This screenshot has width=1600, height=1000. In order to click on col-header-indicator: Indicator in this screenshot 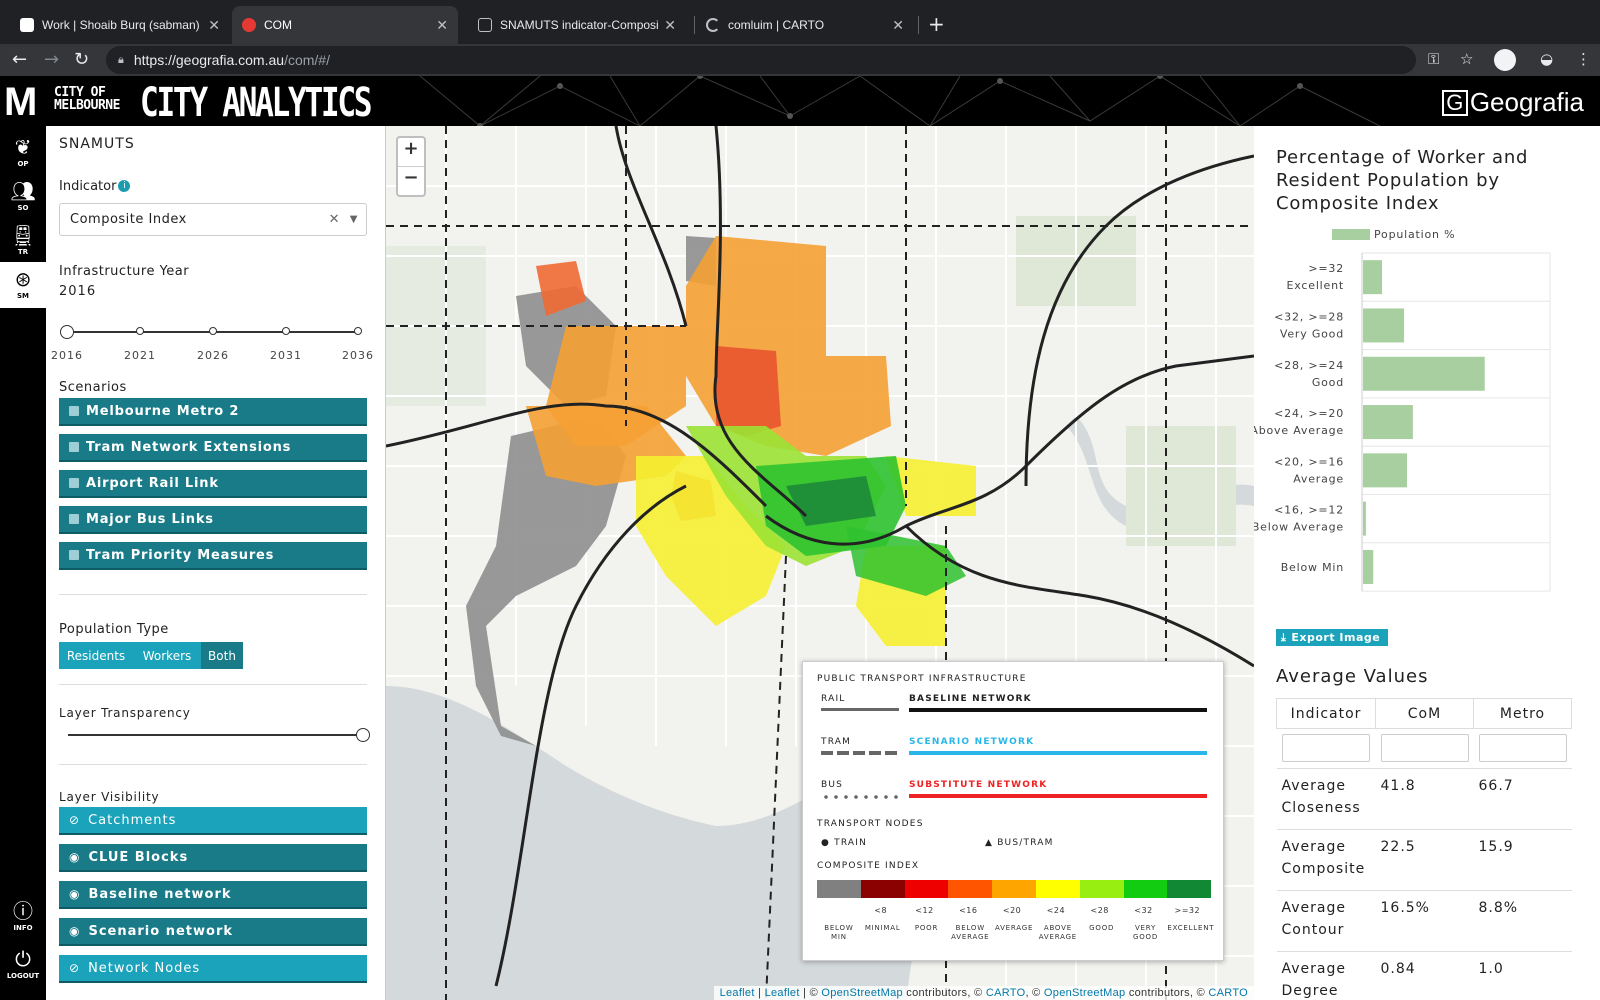, I will do `click(1326, 713)`.